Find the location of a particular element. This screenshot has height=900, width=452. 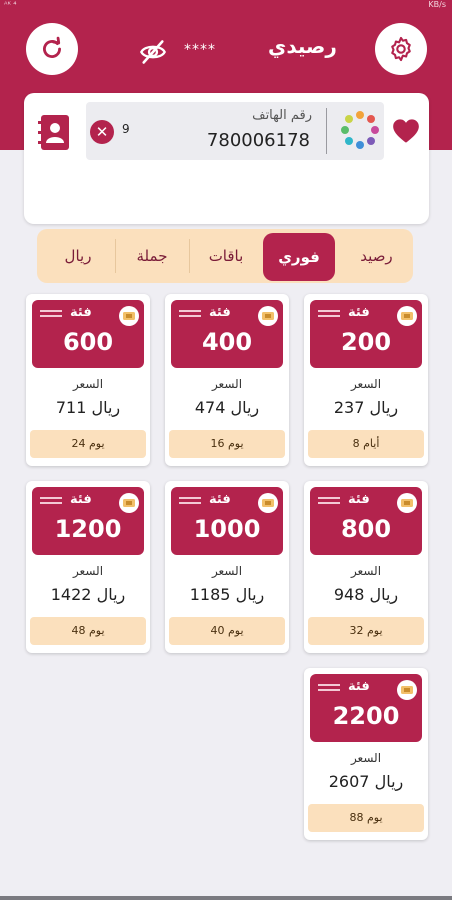

phone-field: ✕ 9 رقم الهاتف 780006178 is located at coordinates (235, 131).